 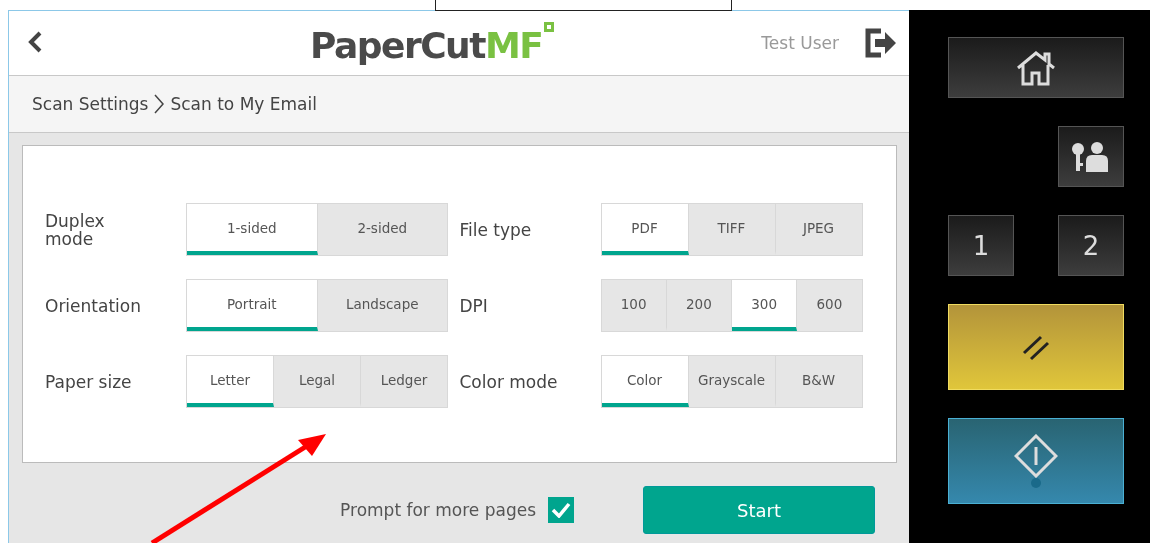 I want to click on option-toggle: Grayscale, so click(x=732, y=381).